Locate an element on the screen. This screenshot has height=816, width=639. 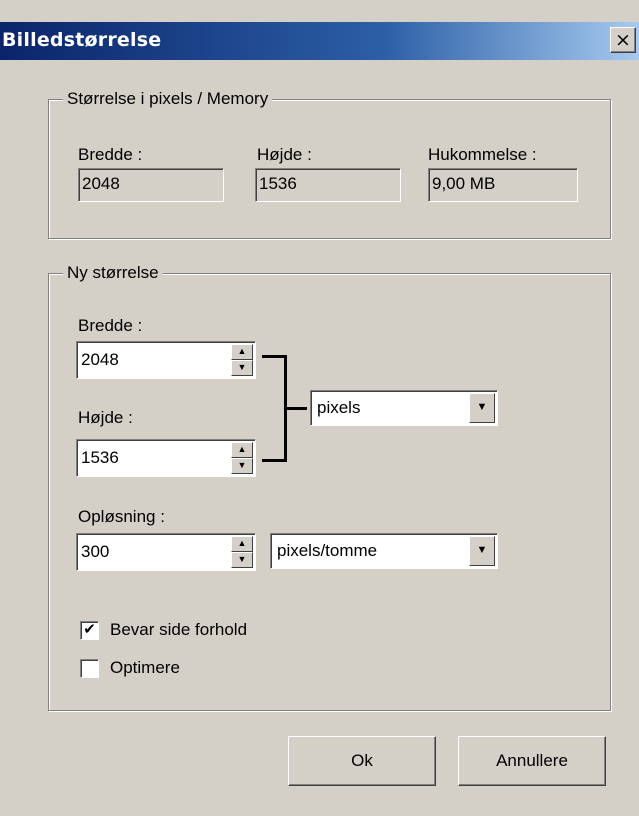
window-title: Billedstørrelse is located at coordinates (82, 40).